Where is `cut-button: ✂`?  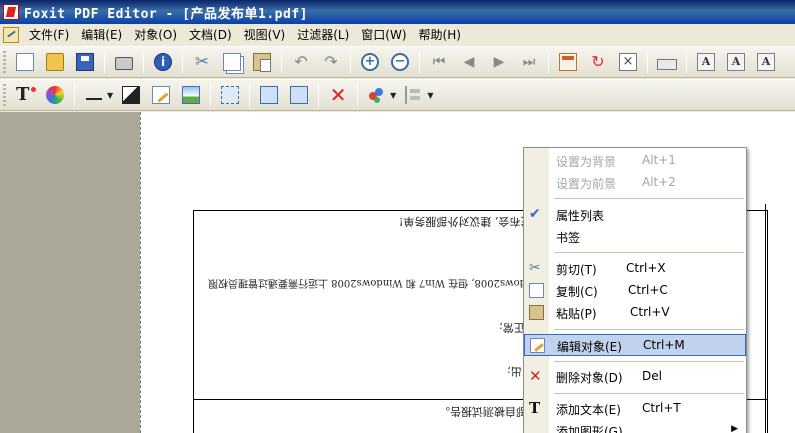 cut-button: ✂ is located at coordinates (202, 62).